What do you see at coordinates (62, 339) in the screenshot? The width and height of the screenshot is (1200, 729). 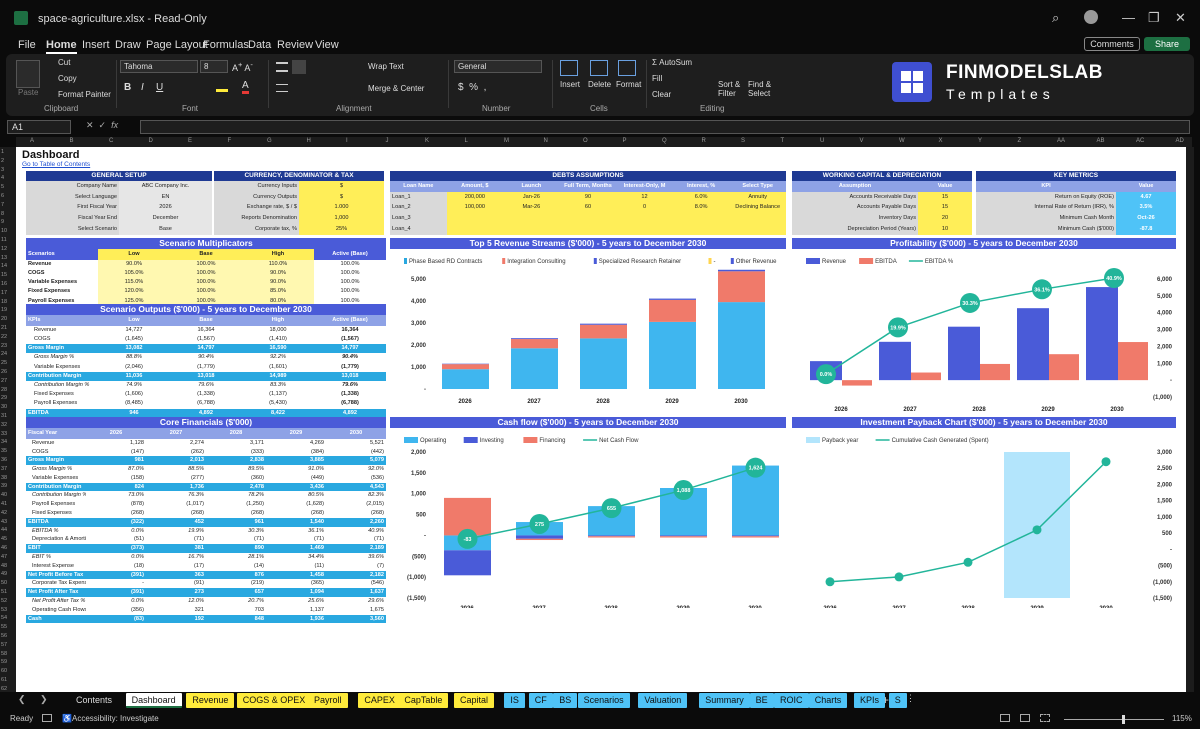 I see `row-label: COGS` at bounding box center [62, 339].